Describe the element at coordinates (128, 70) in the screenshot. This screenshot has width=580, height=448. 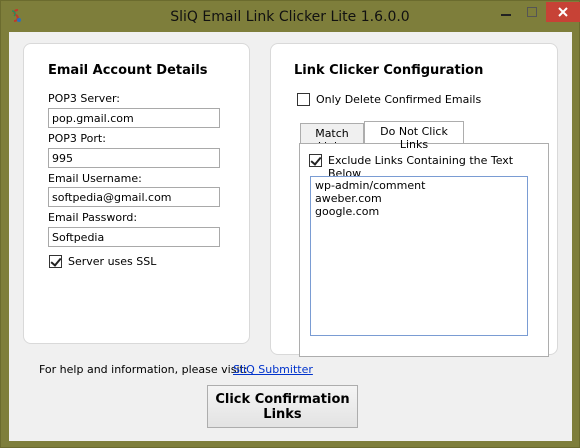
I see `email-account-title: Email Account Details` at that location.